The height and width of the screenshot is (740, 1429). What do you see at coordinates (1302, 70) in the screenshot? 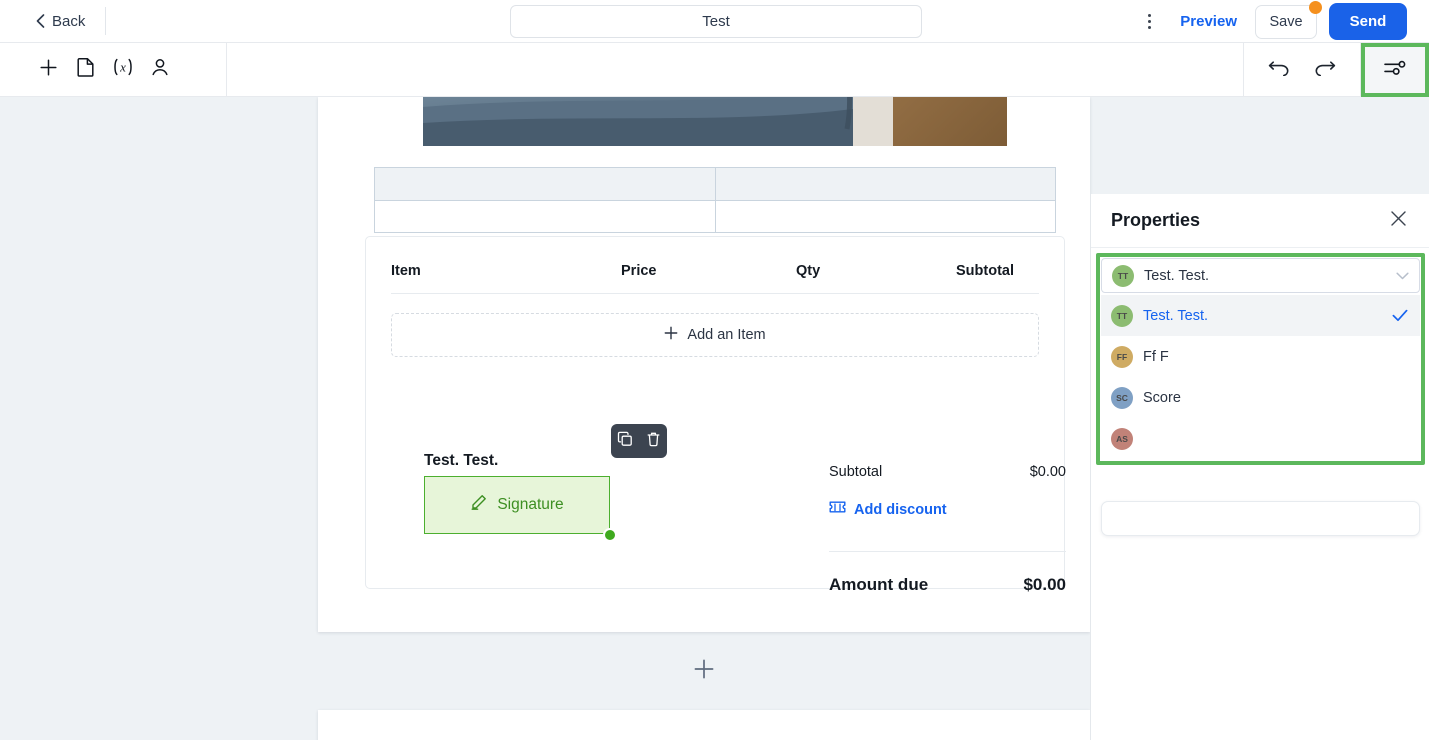
I see `history-controls` at bounding box center [1302, 70].